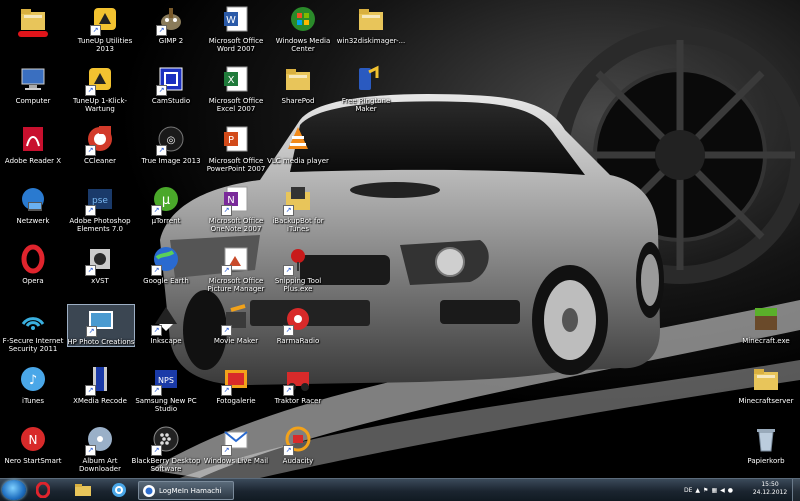 The height and width of the screenshot is (501, 800). What do you see at coordinates (770, 489) in the screenshot?
I see `clock: 15:50 24.12.2012` at bounding box center [770, 489].